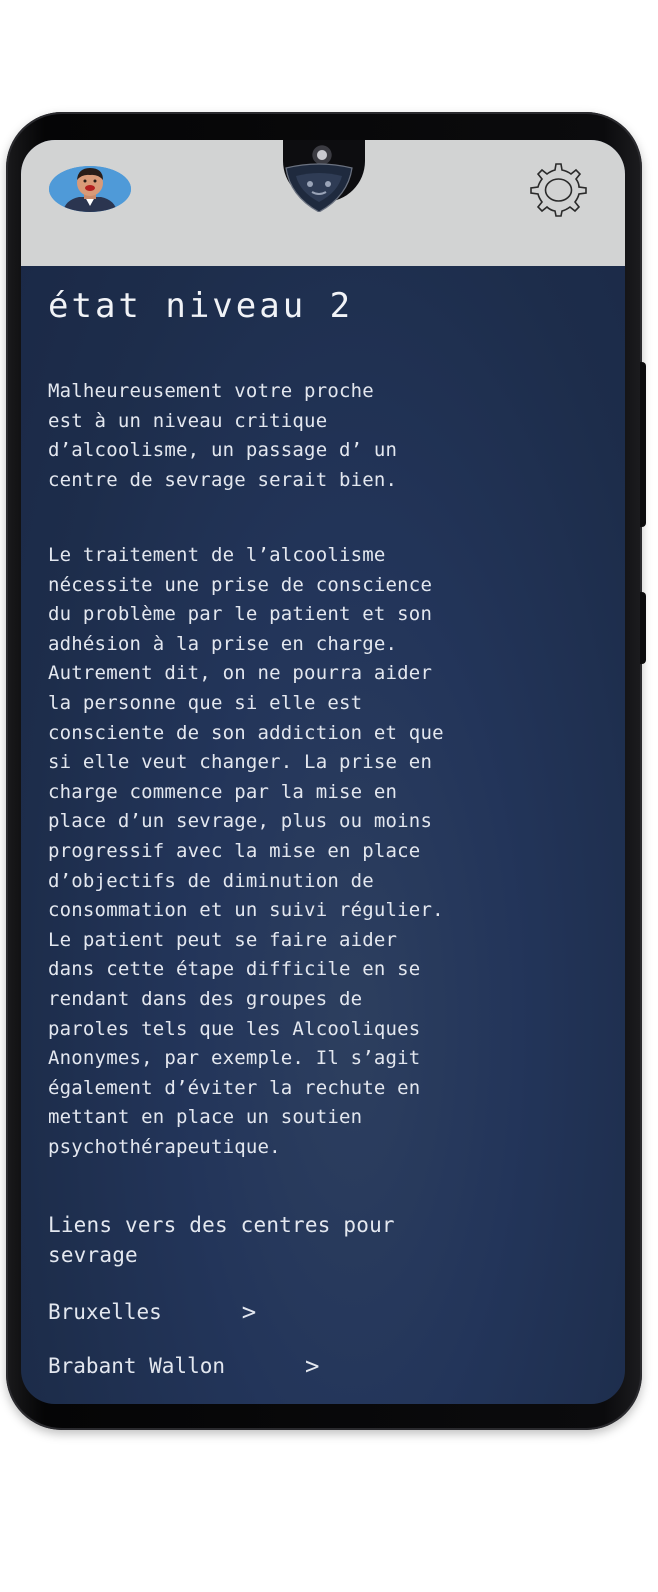 This screenshot has height=1592, width=658. What do you see at coordinates (137, 1366) in the screenshot?
I see `link-label: Brabant Wallon` at bounding box center [137, 1366].